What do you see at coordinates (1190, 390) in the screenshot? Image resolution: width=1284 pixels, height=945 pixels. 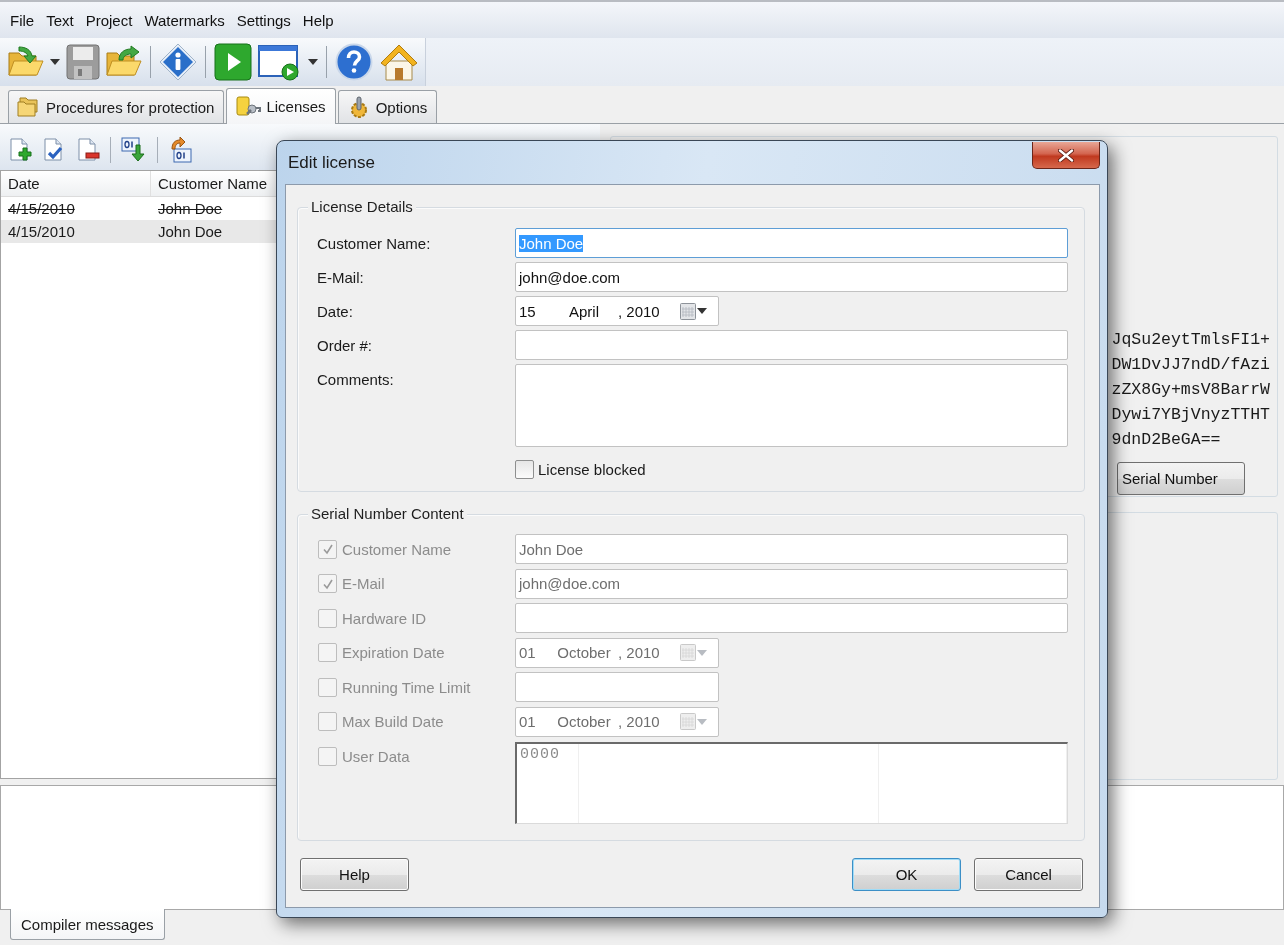 I see `serial-key-line: zZX8Gy+msV8BarrW` at bounding box center [1190, 390].